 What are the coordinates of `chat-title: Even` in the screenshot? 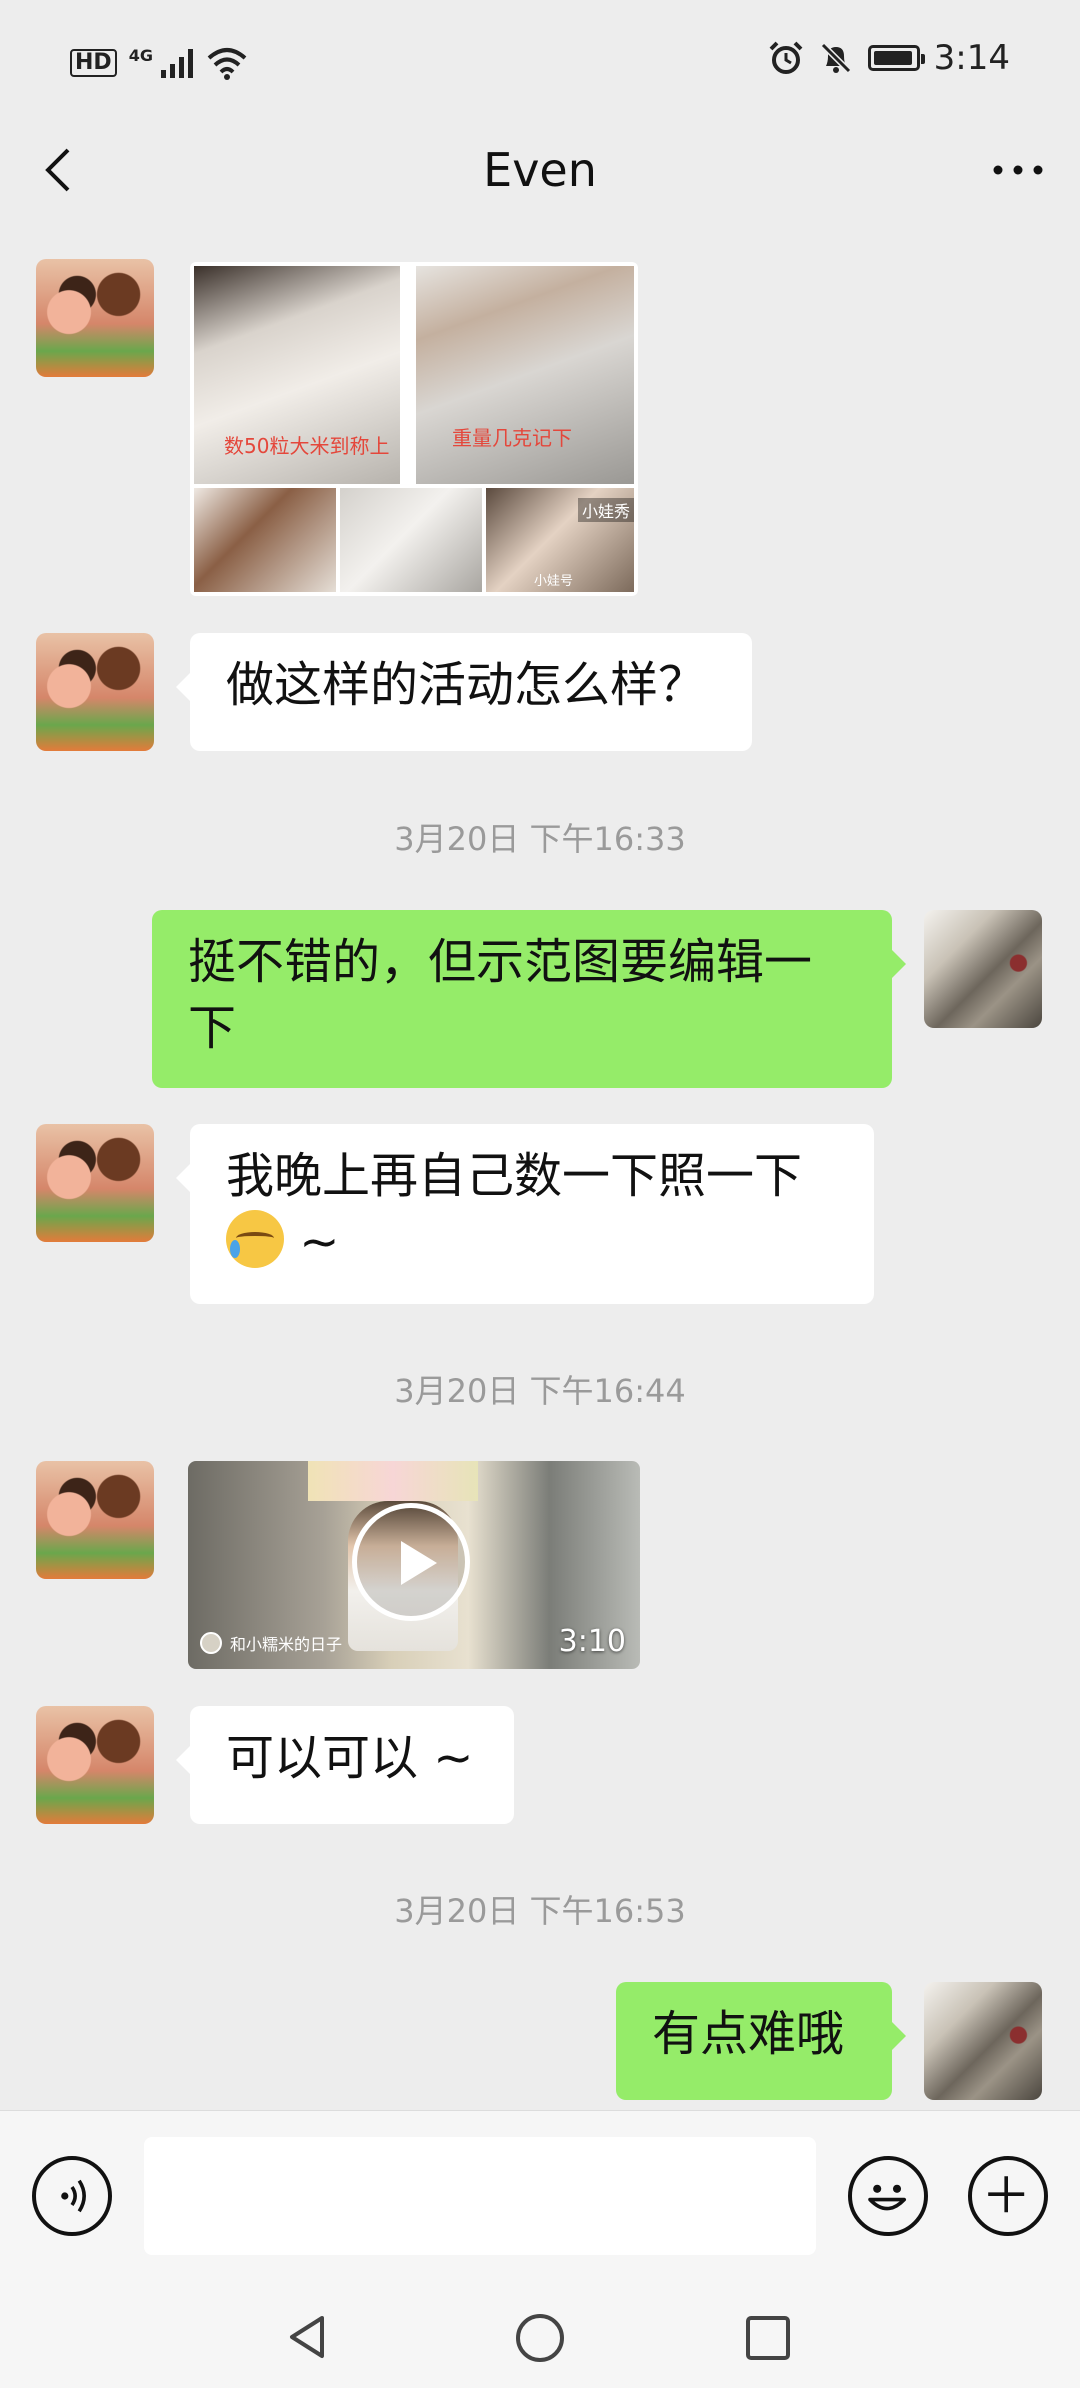 It's located at (540, 170).